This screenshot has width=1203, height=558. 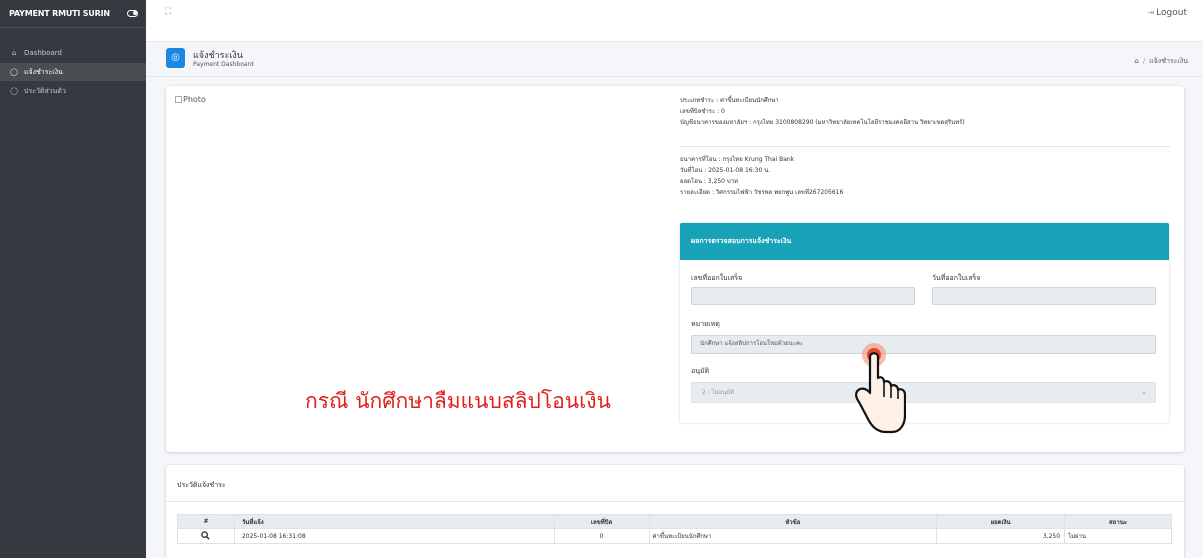 I want to click on topbar: ⛶ ⇥ Logout, so click(x=674, y=21).